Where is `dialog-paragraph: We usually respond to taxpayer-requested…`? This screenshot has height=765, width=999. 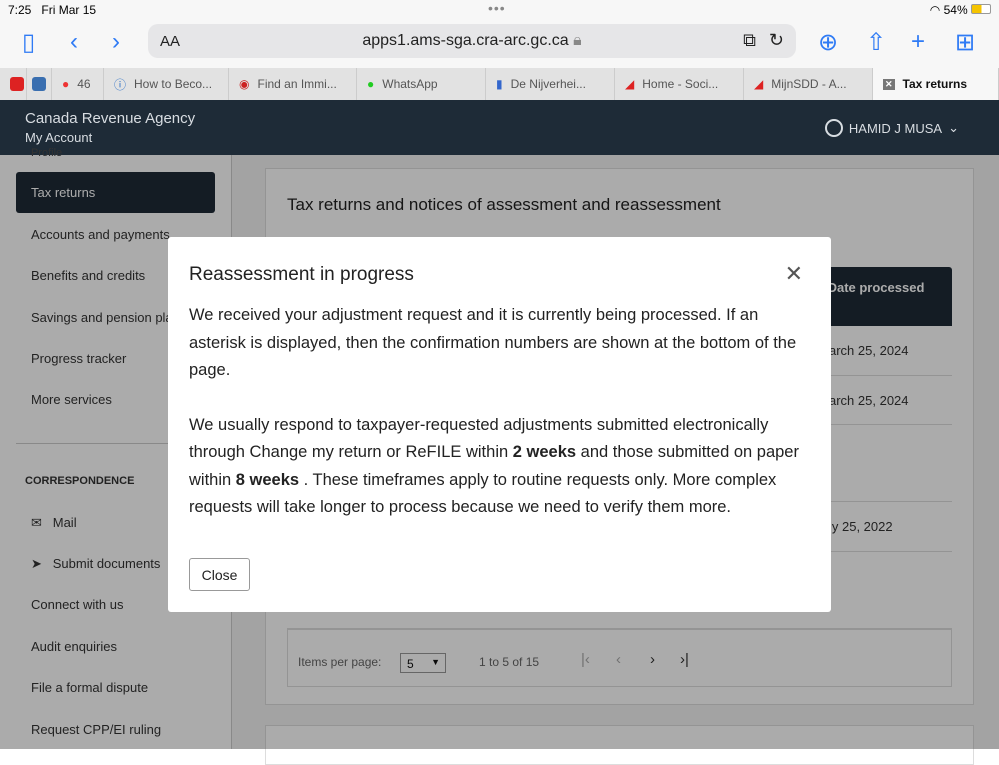 dialog-paragraph: We usually respond to taxpayer-requested… is located at coordinates (494, 466).